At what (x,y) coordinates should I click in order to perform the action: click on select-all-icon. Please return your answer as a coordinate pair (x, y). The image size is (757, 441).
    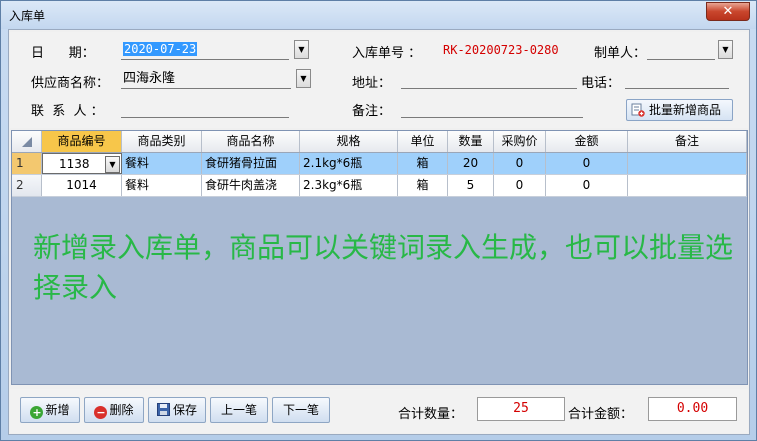
    Looking at the image, I should click on (26, 142).